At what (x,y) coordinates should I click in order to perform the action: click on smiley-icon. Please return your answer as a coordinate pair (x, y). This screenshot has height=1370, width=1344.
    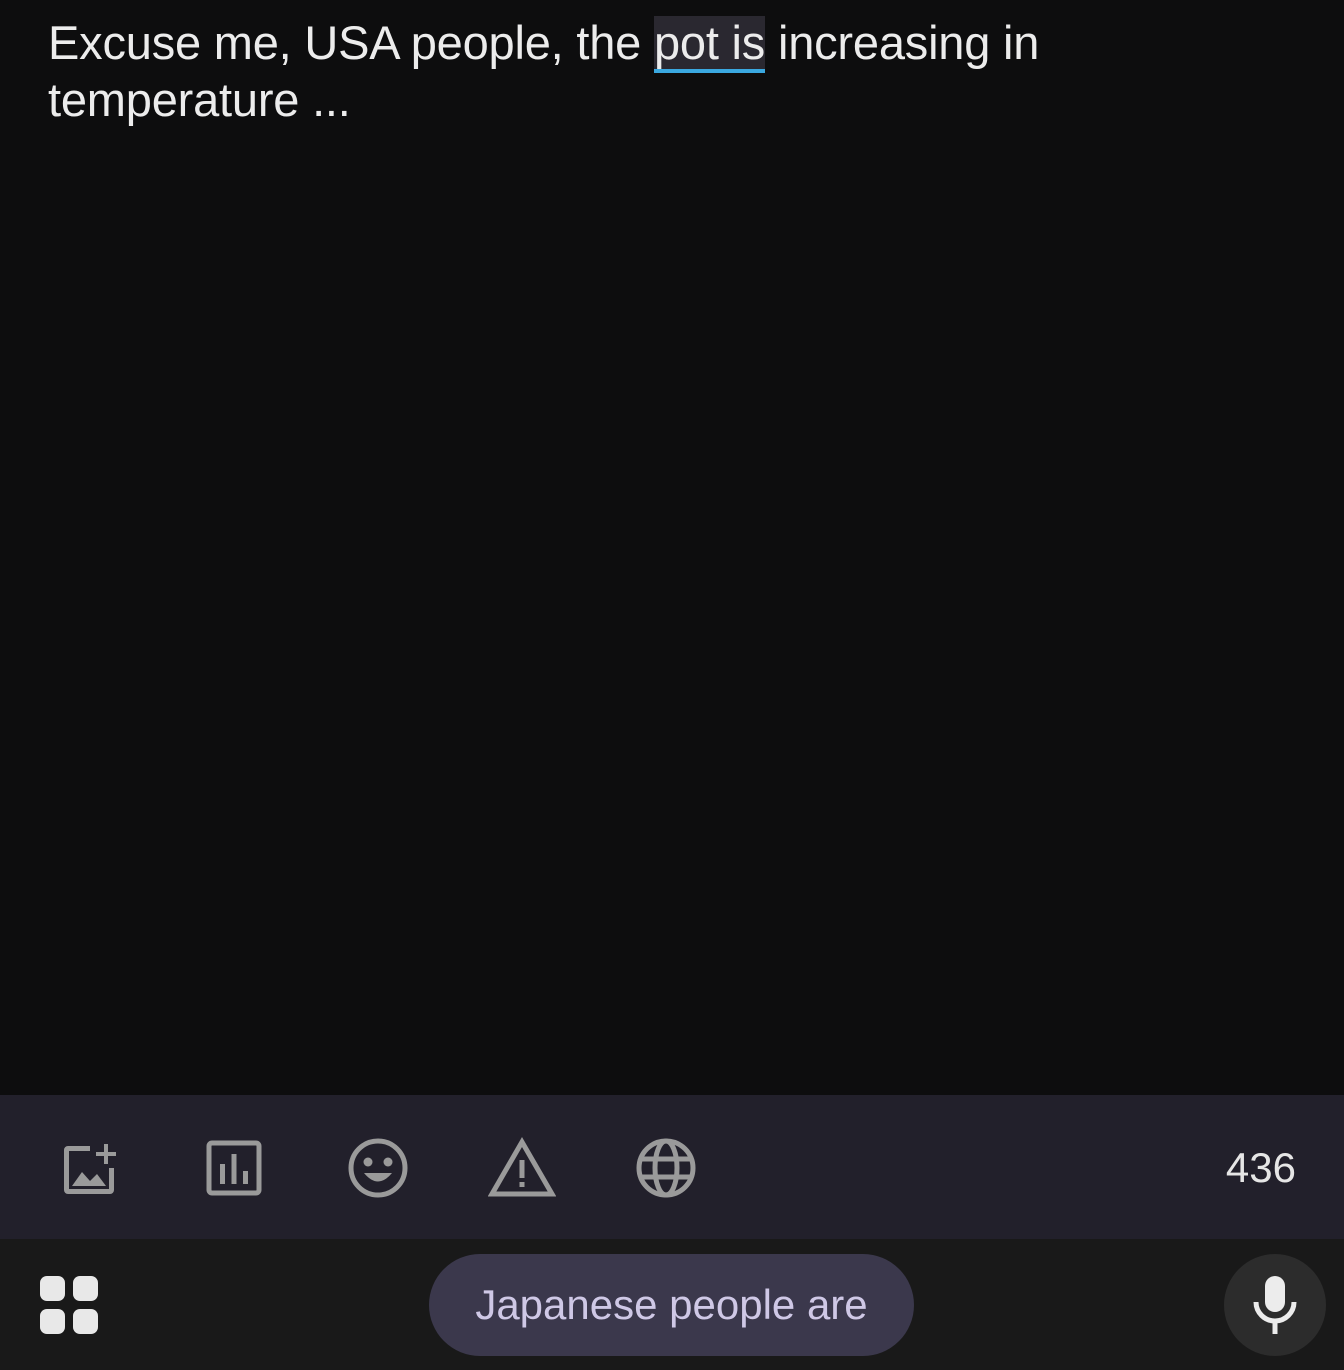
    Looking at the image, I should click on (378, 1168).